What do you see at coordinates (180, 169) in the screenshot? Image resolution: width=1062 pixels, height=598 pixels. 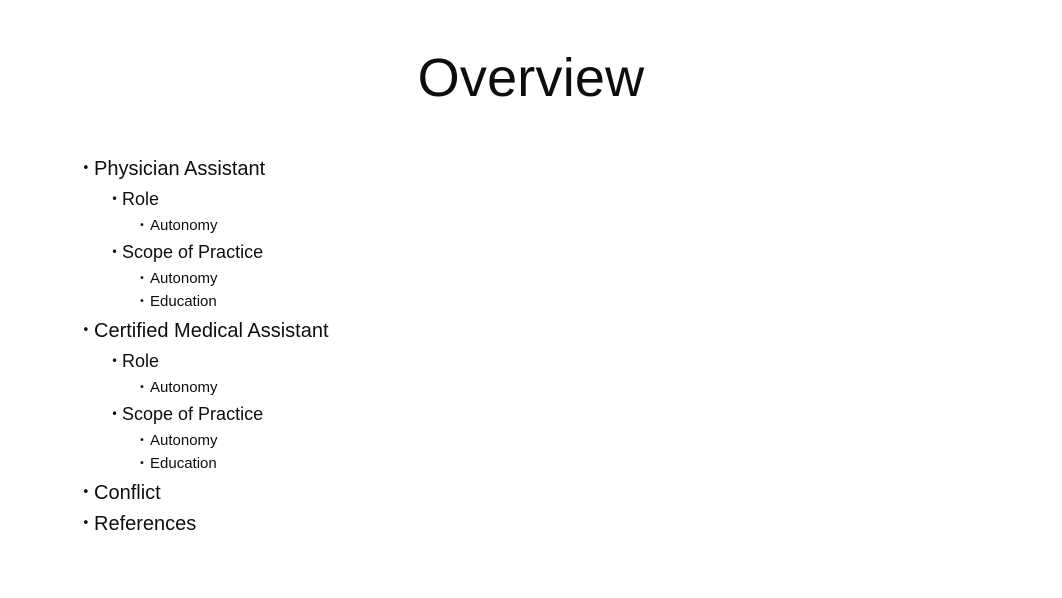 I see `list-item-label: Physician Assistant` at bounding box center [180, 169].